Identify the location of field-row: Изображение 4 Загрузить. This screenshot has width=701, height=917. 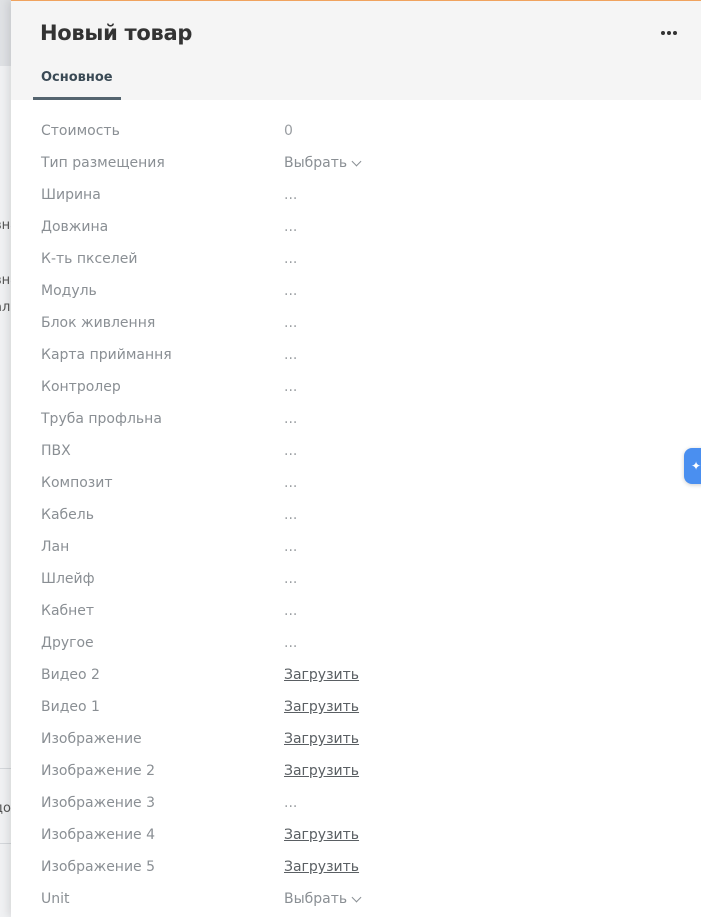
(361, 835).